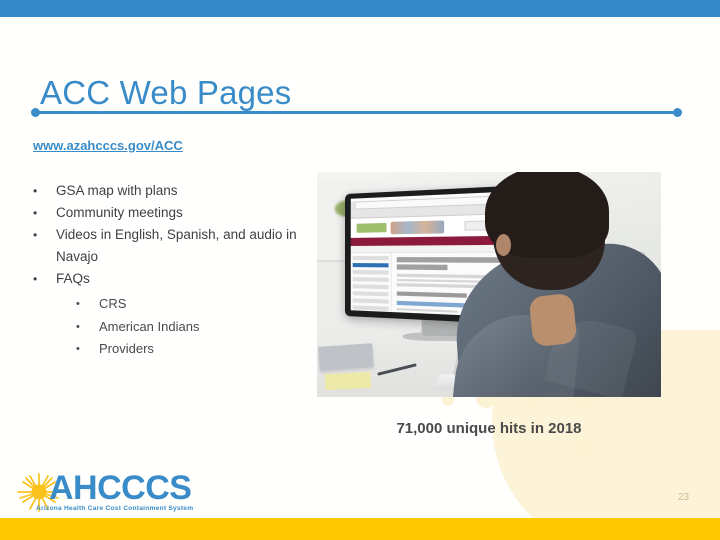 The width and height of the screenshot is (720, 540). Describe the element at coordinates (35, 112) in the screenshot. I see `title-rule-dot-left` at that location.